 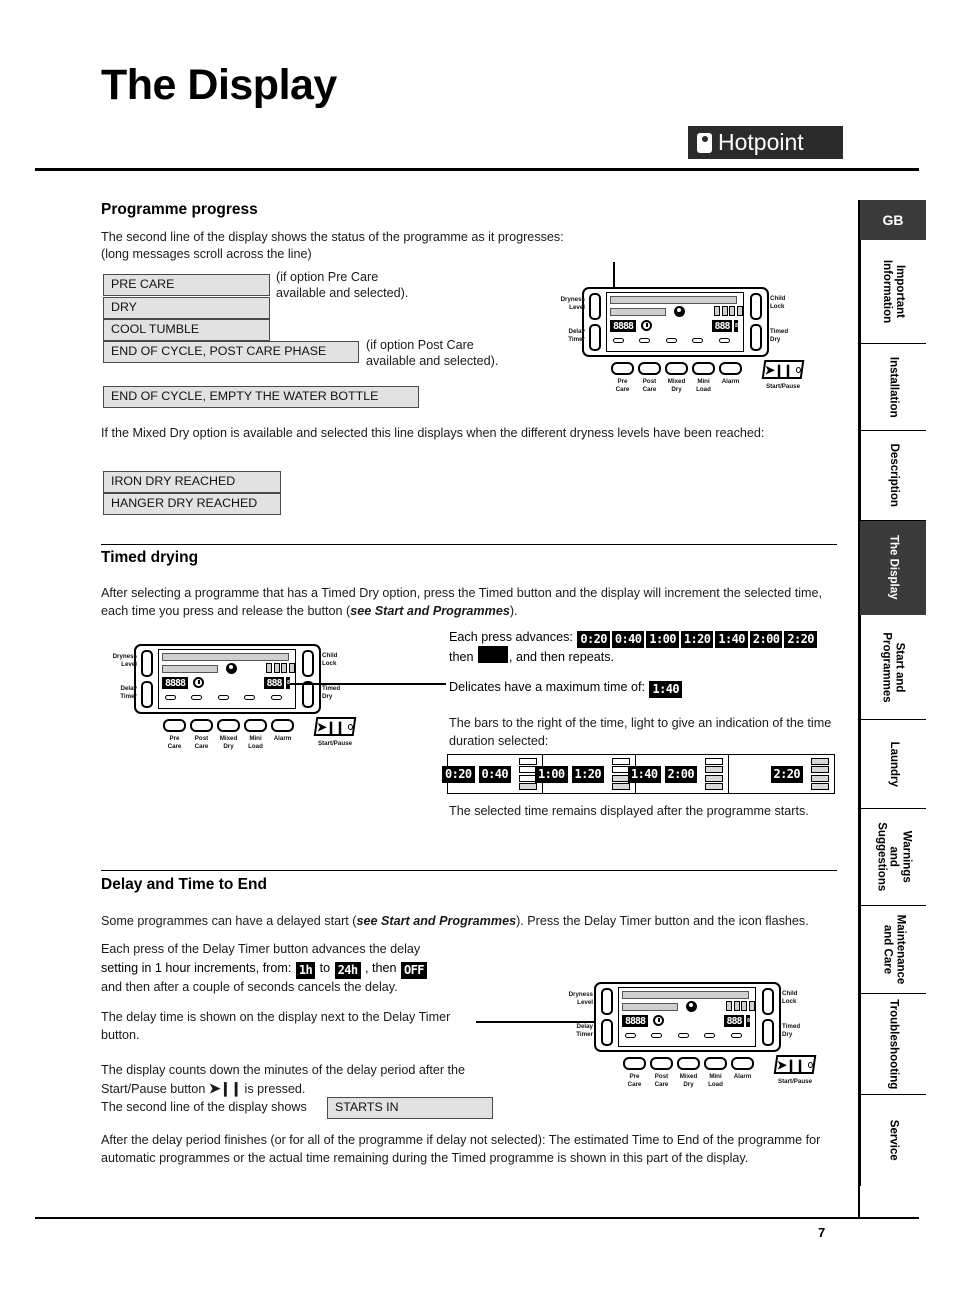 What do you see at coordinates (219, 85) in the screenshot?
I see `page-title: The Display` at bounding box center [219, 85].